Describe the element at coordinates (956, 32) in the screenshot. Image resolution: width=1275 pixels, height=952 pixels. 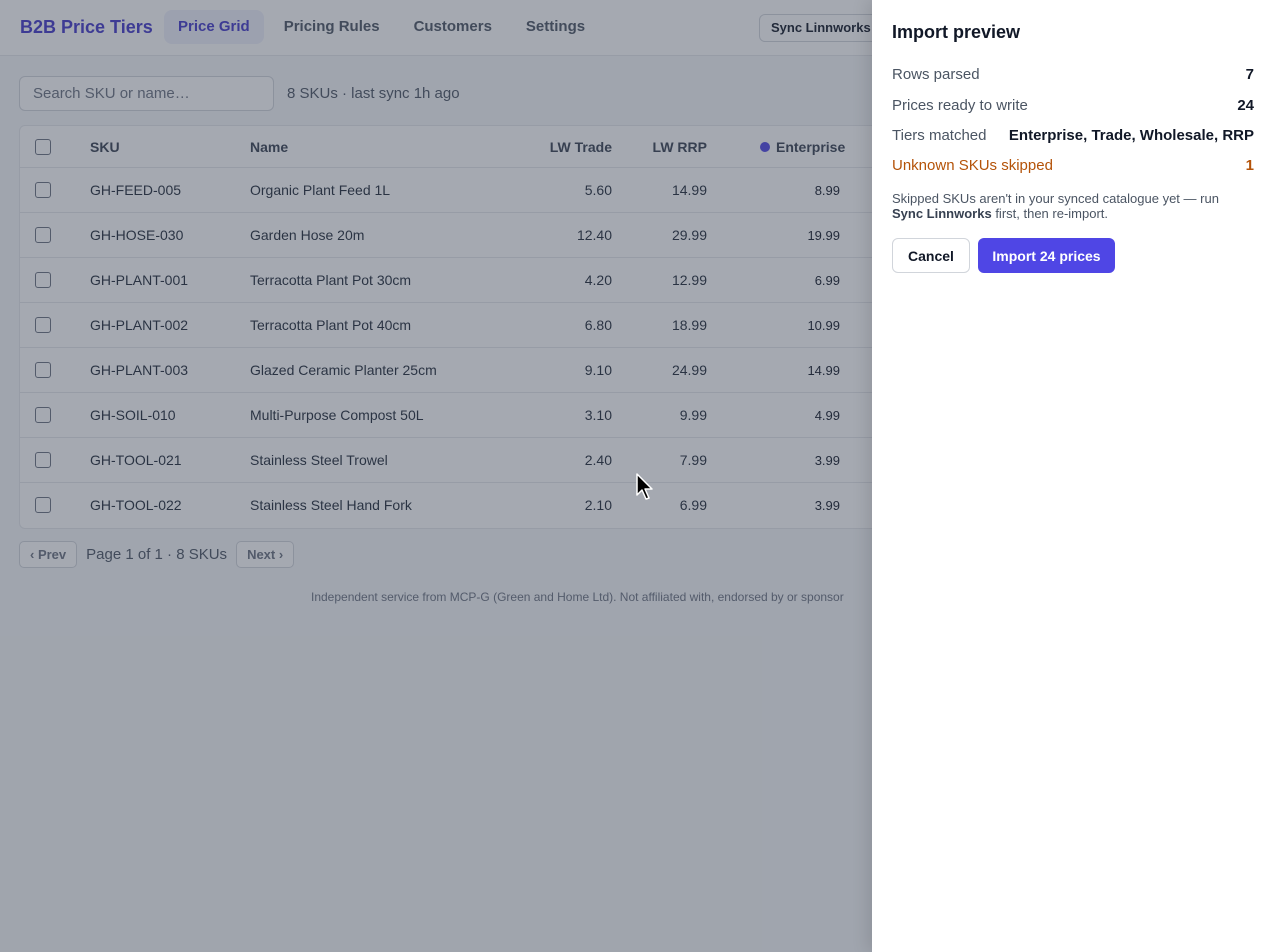
I see `drawer-title: Import preview` at that location.